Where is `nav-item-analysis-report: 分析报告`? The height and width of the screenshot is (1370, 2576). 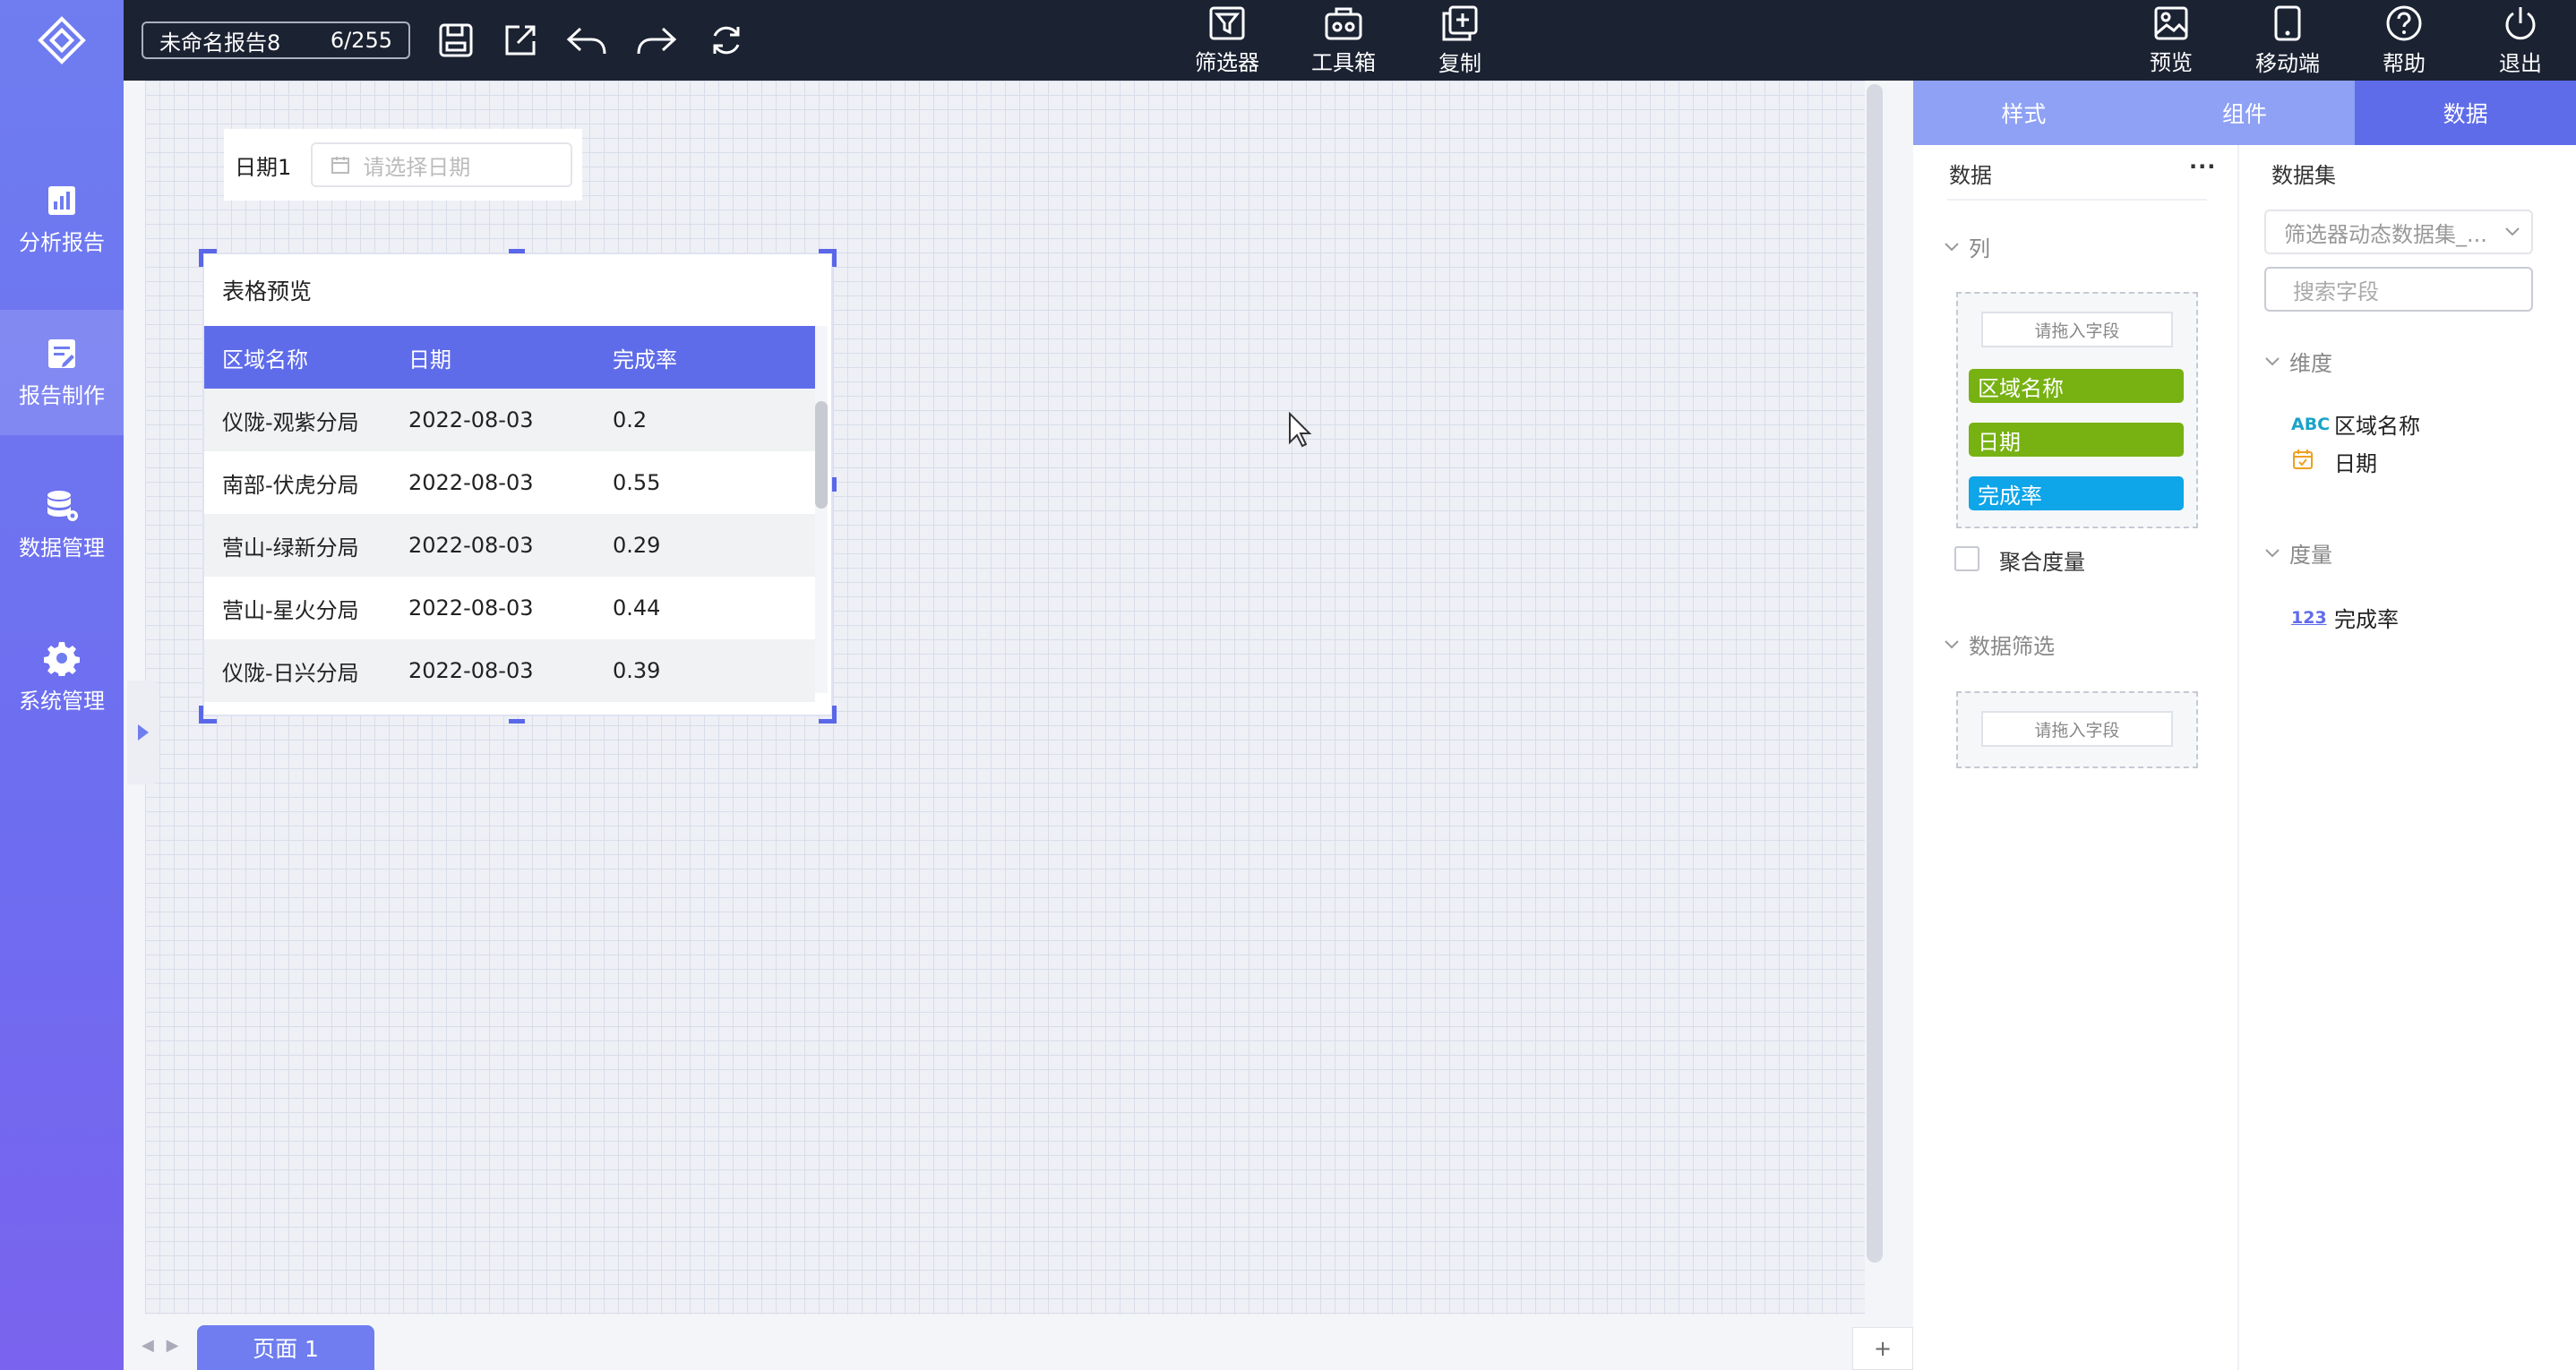
nav-item-analysis-report: 分析报告 is located at coordinates (62, 220).